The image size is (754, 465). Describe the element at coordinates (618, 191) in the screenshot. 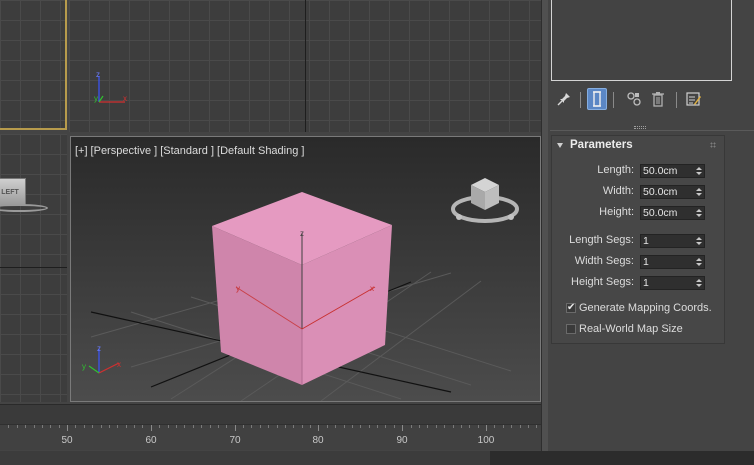

I see `width-label: Width:` at that location.